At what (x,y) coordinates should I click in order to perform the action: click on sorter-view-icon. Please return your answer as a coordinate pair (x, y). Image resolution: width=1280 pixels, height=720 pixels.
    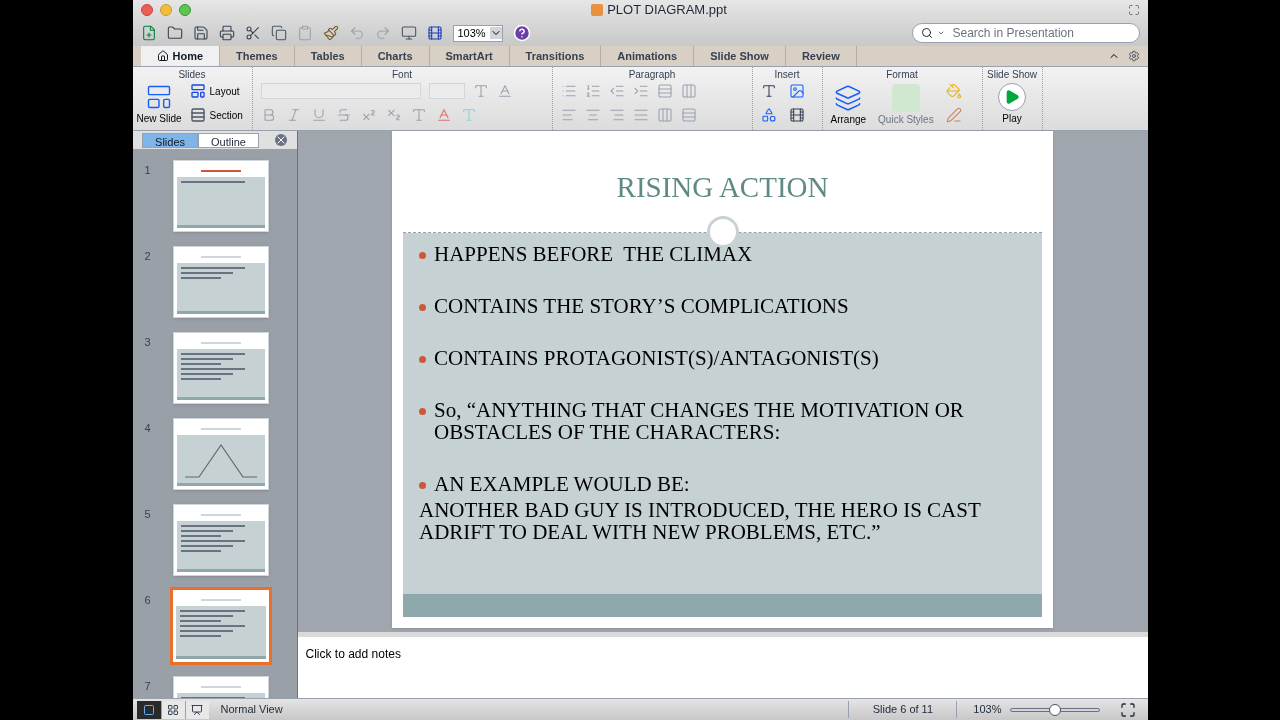
    Looking at the image, I should click on (173, 709).